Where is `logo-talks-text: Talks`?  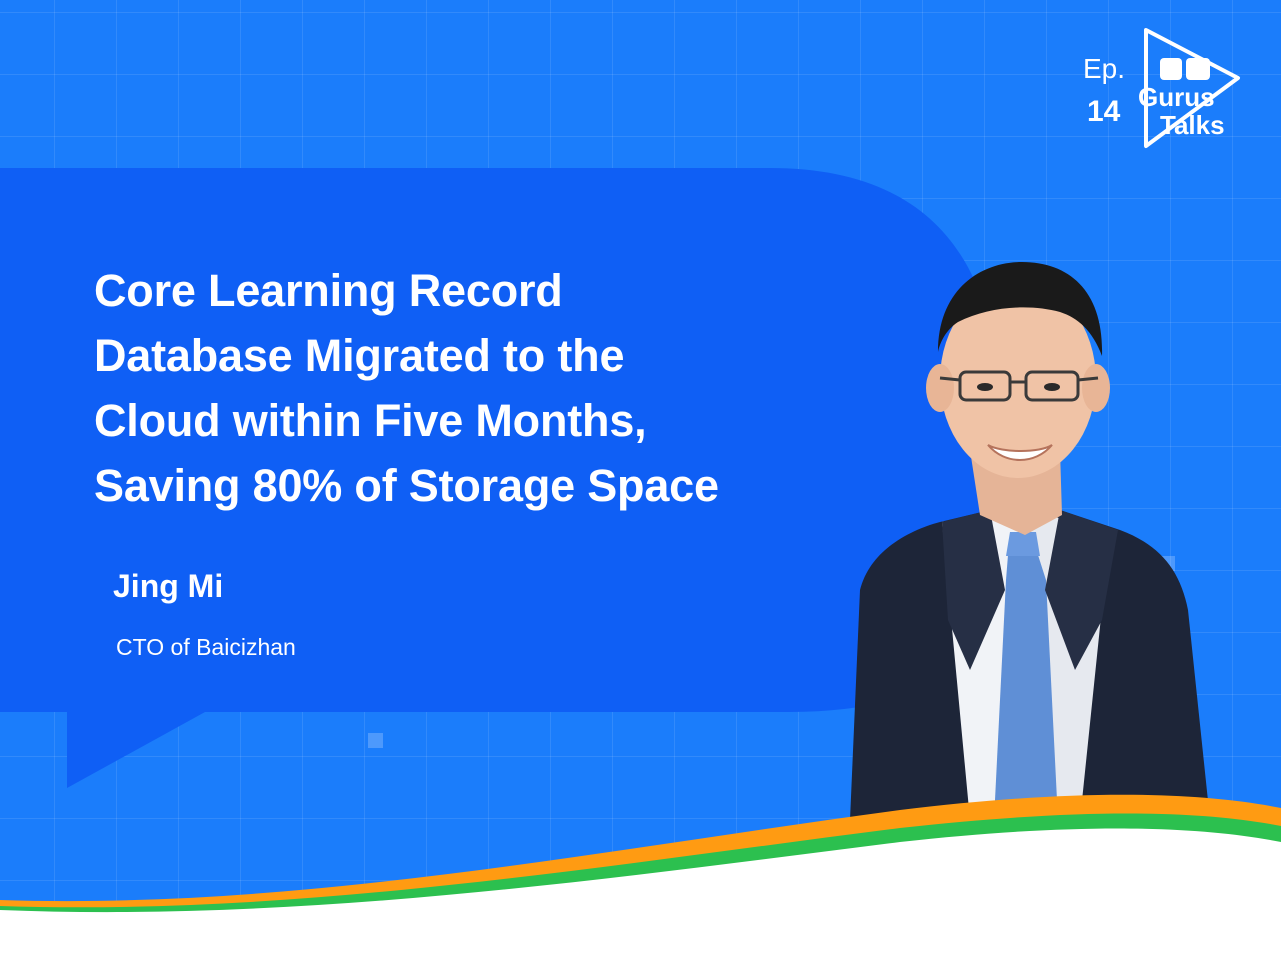 logo-talks-text: Talks is located at coordinates (1192, 125).